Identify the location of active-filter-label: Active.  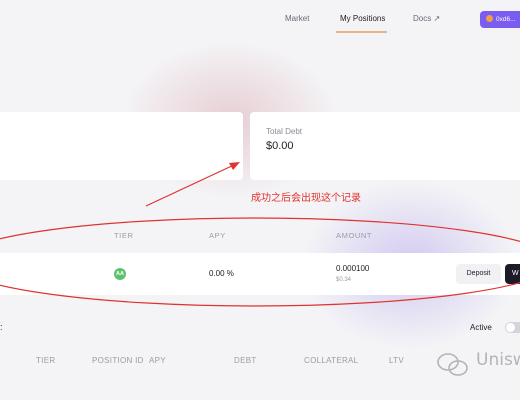
(481, 327).